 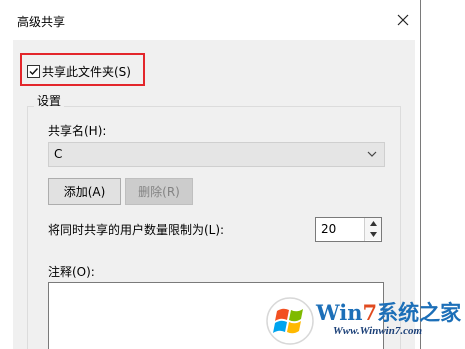 What do you see at coordinates (33, 71) in the screenshot?
I see `checkbox-checked-icon` at bounding box center [33, 71].